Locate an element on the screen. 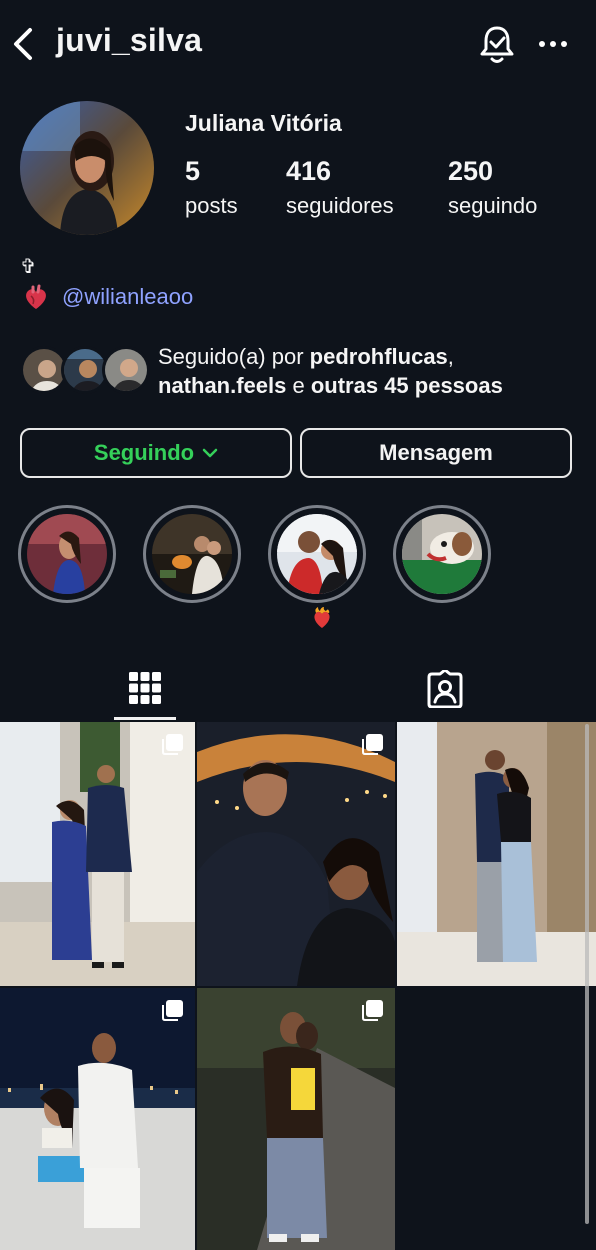 The width and height of the screenshot is (596, 1250). followers-count: 416 is located at coordinates (309, 171).